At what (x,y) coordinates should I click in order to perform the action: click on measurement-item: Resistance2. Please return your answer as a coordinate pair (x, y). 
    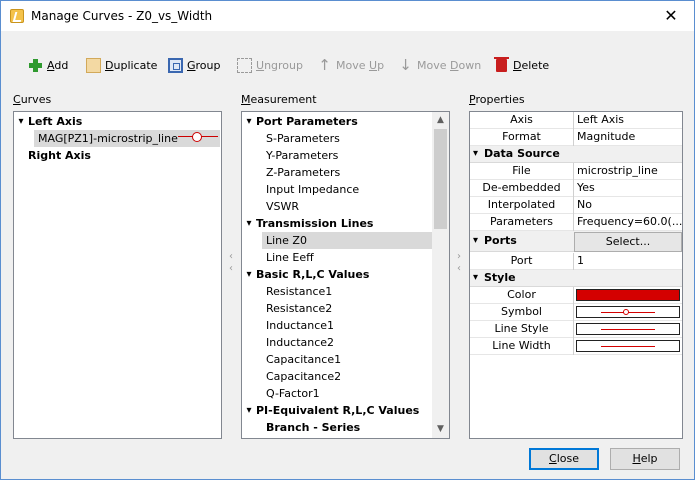
    Looking at the image, I should click on (299, 308).